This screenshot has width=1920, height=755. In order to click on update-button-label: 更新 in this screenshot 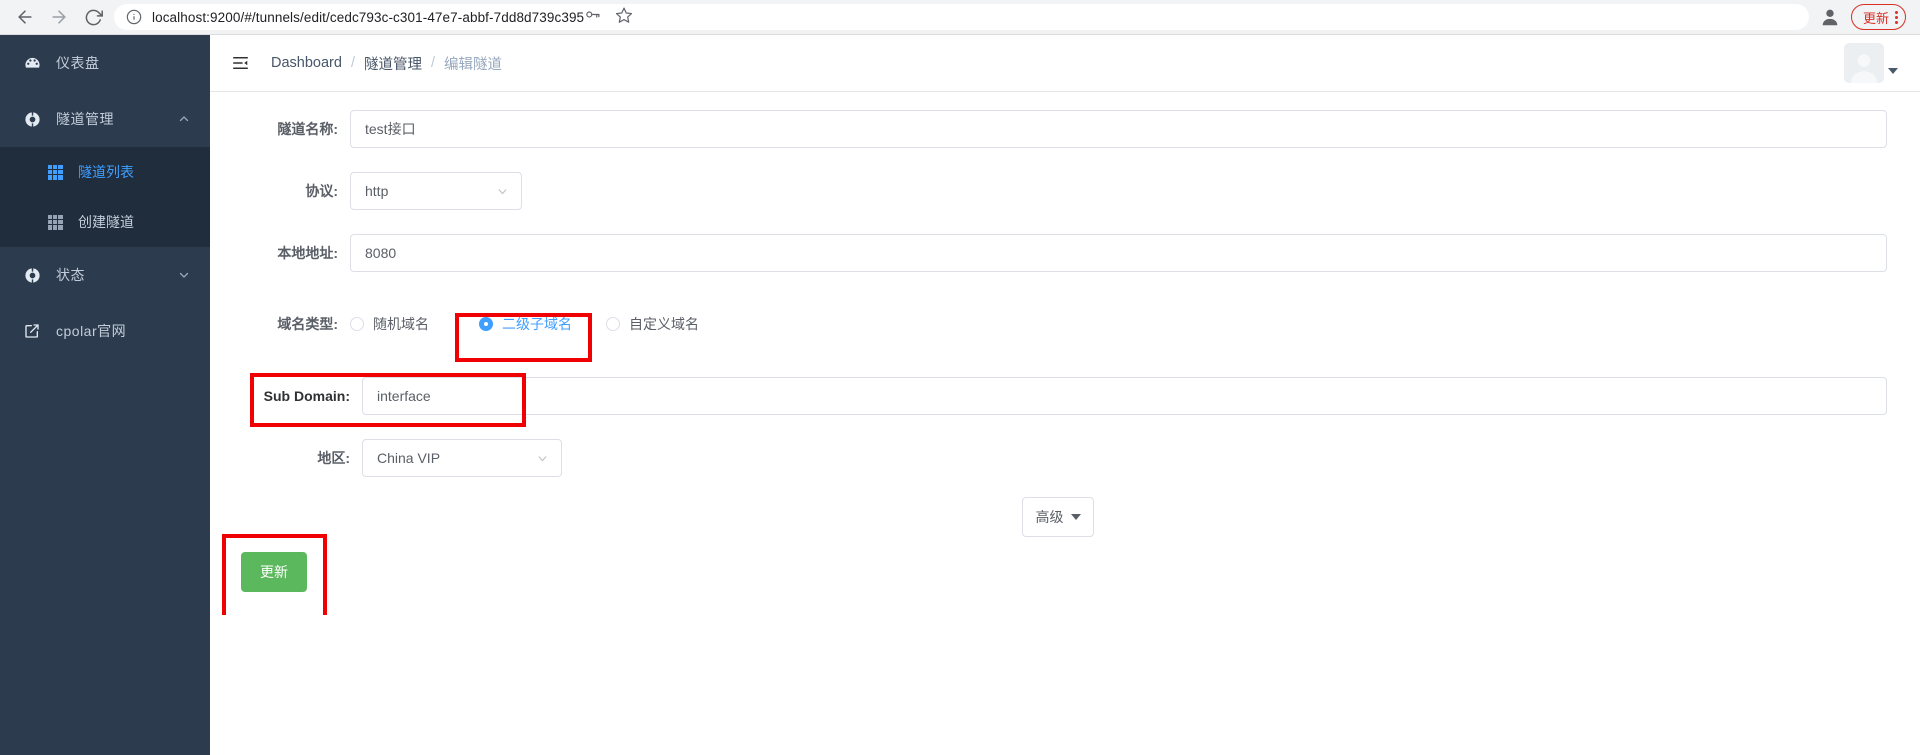, I will do `click(274, 572)`.